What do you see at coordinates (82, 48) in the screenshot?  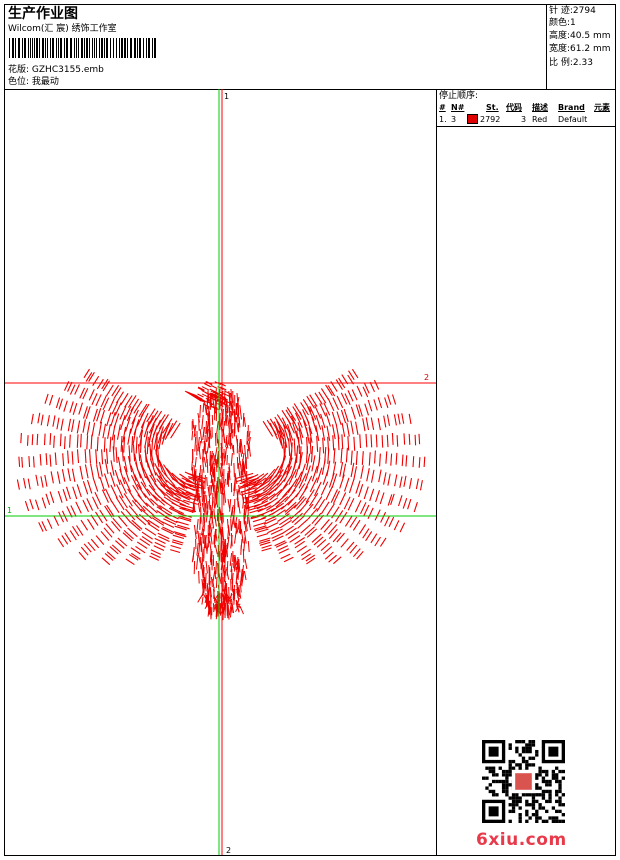 I see `barcode` at bounding box center [82, 48].